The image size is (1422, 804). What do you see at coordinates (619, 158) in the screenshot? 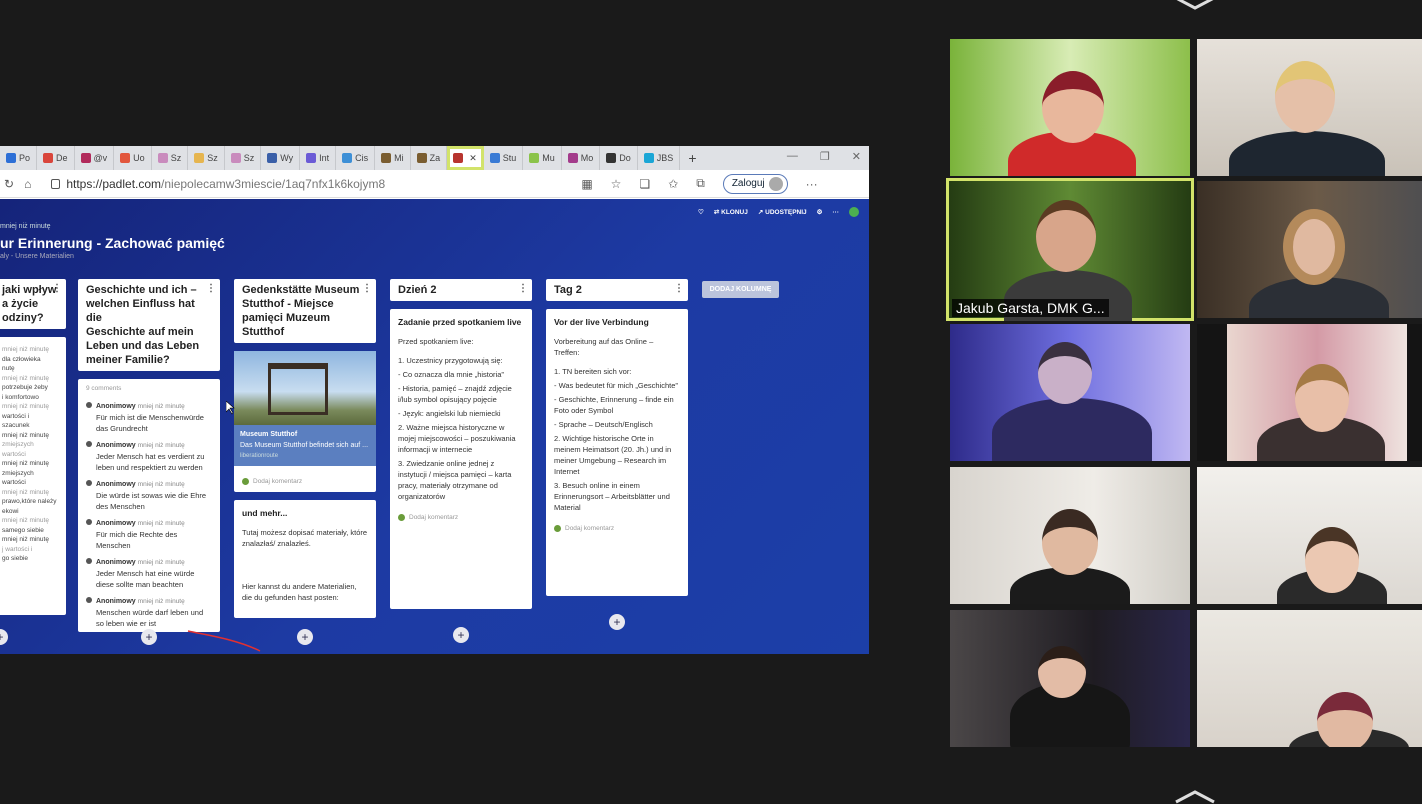
I see `browser-tab: Do` at bounding box center [619, 158].